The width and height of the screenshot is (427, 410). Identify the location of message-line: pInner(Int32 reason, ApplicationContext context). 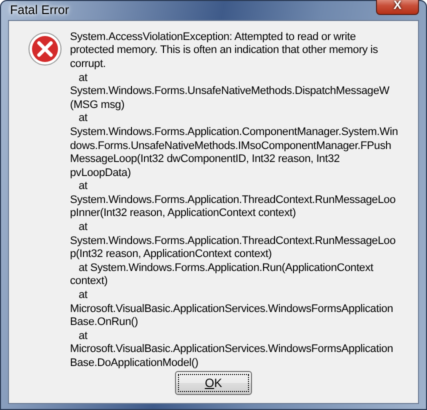
(183, 214).